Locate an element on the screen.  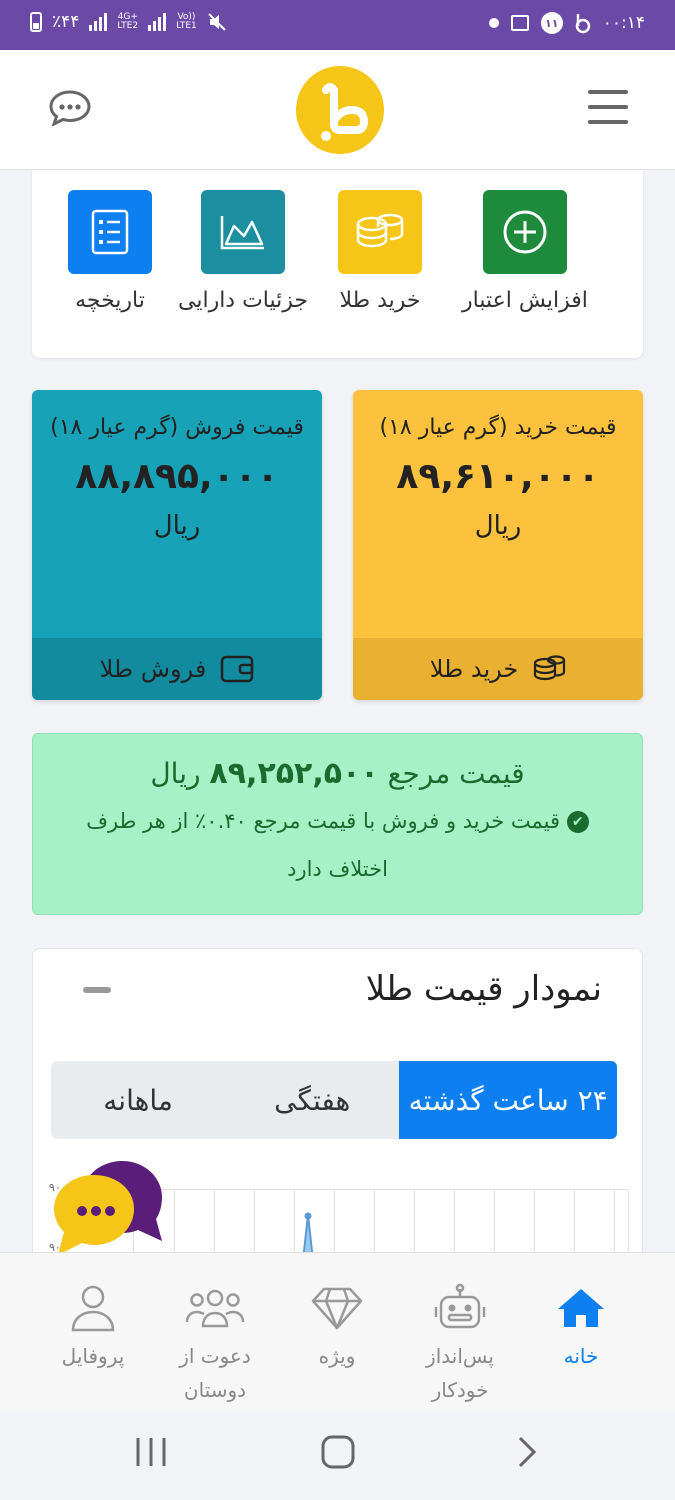
checklist-icon is located at coordinates (110, 232).